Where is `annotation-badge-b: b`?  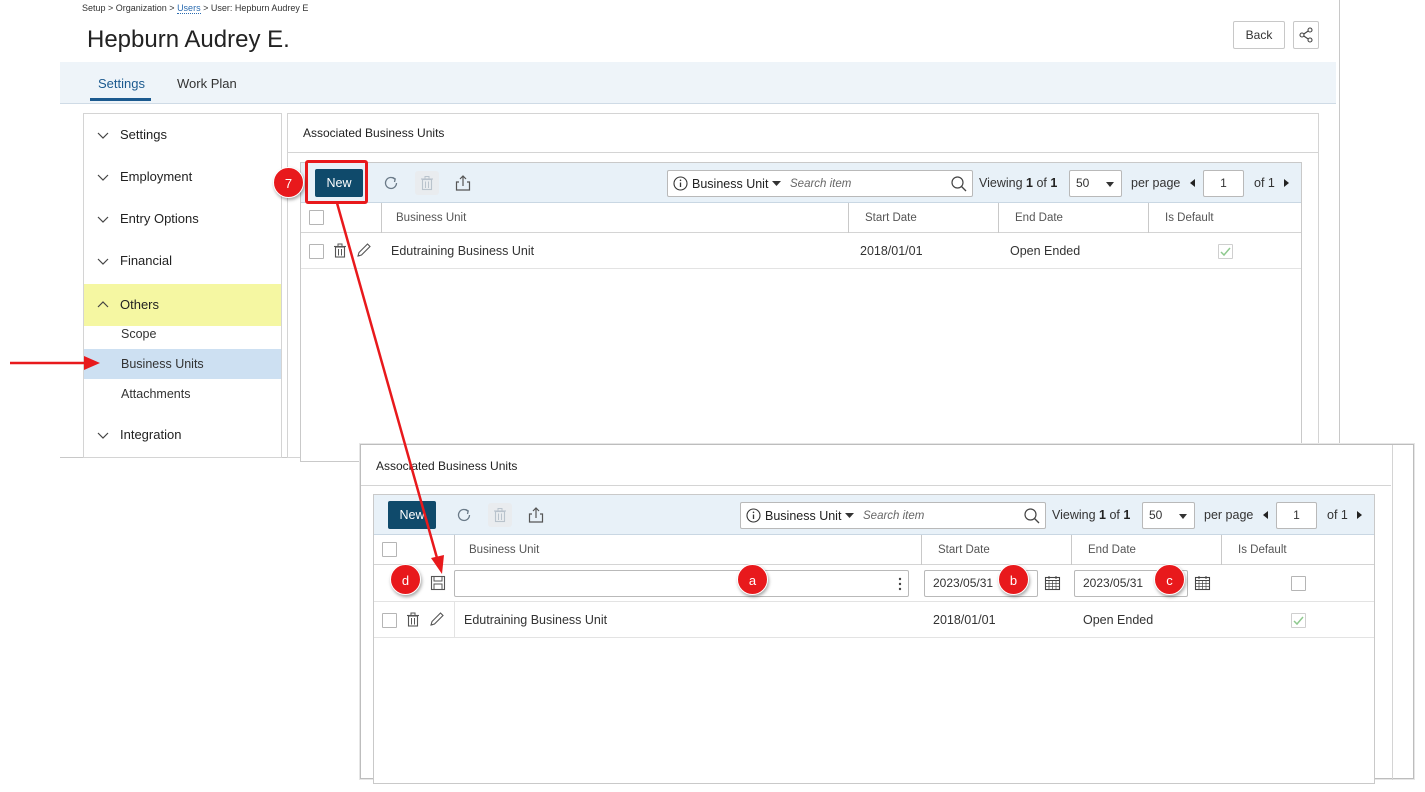 annotation-badge-b: b is located at coordinates (1013, 579).